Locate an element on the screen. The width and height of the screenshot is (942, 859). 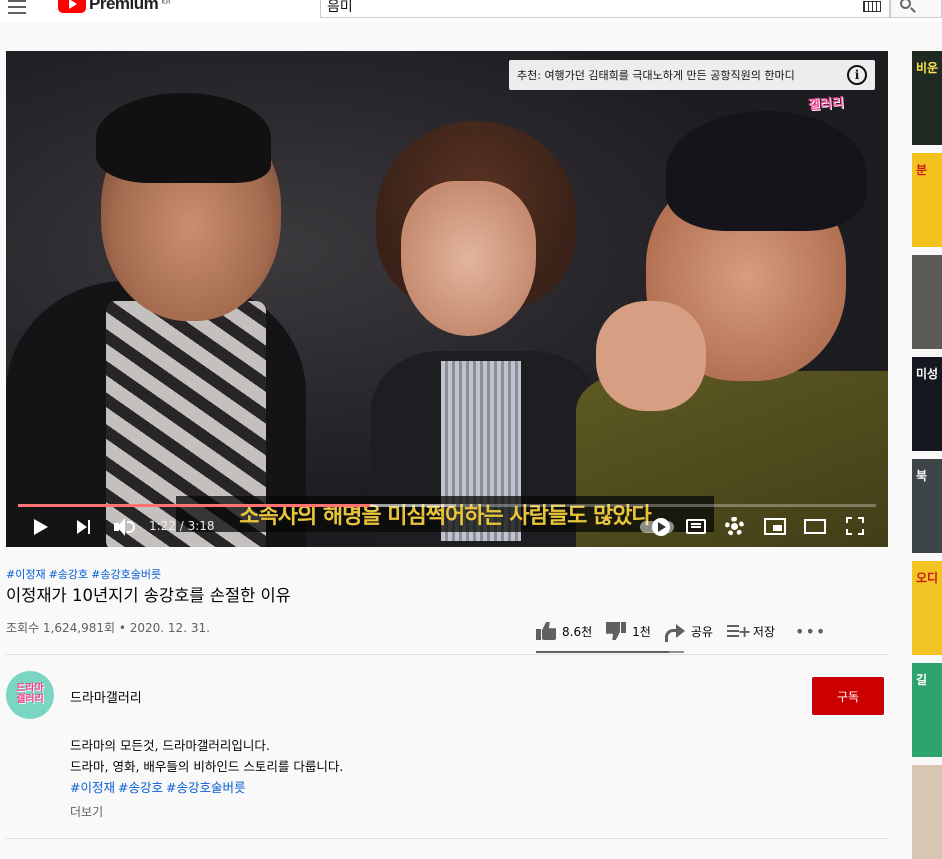
top-bar: Premium KR is located at coordinates (471, 11).